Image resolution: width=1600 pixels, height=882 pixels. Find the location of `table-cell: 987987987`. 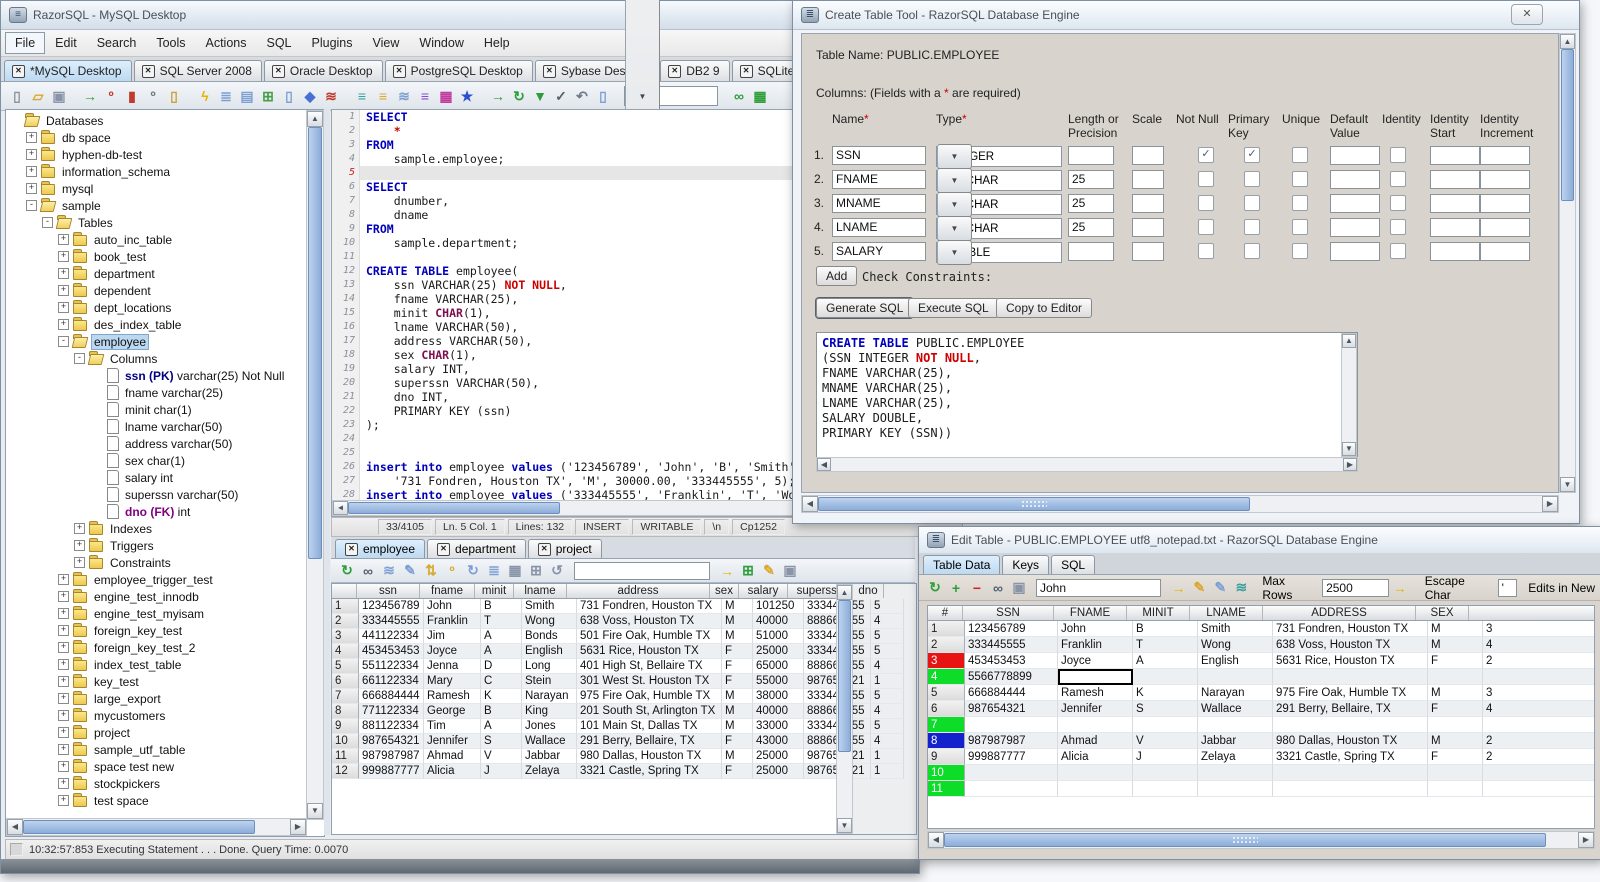

table-cell: 987987987 is located at coordinates (1011, 741).